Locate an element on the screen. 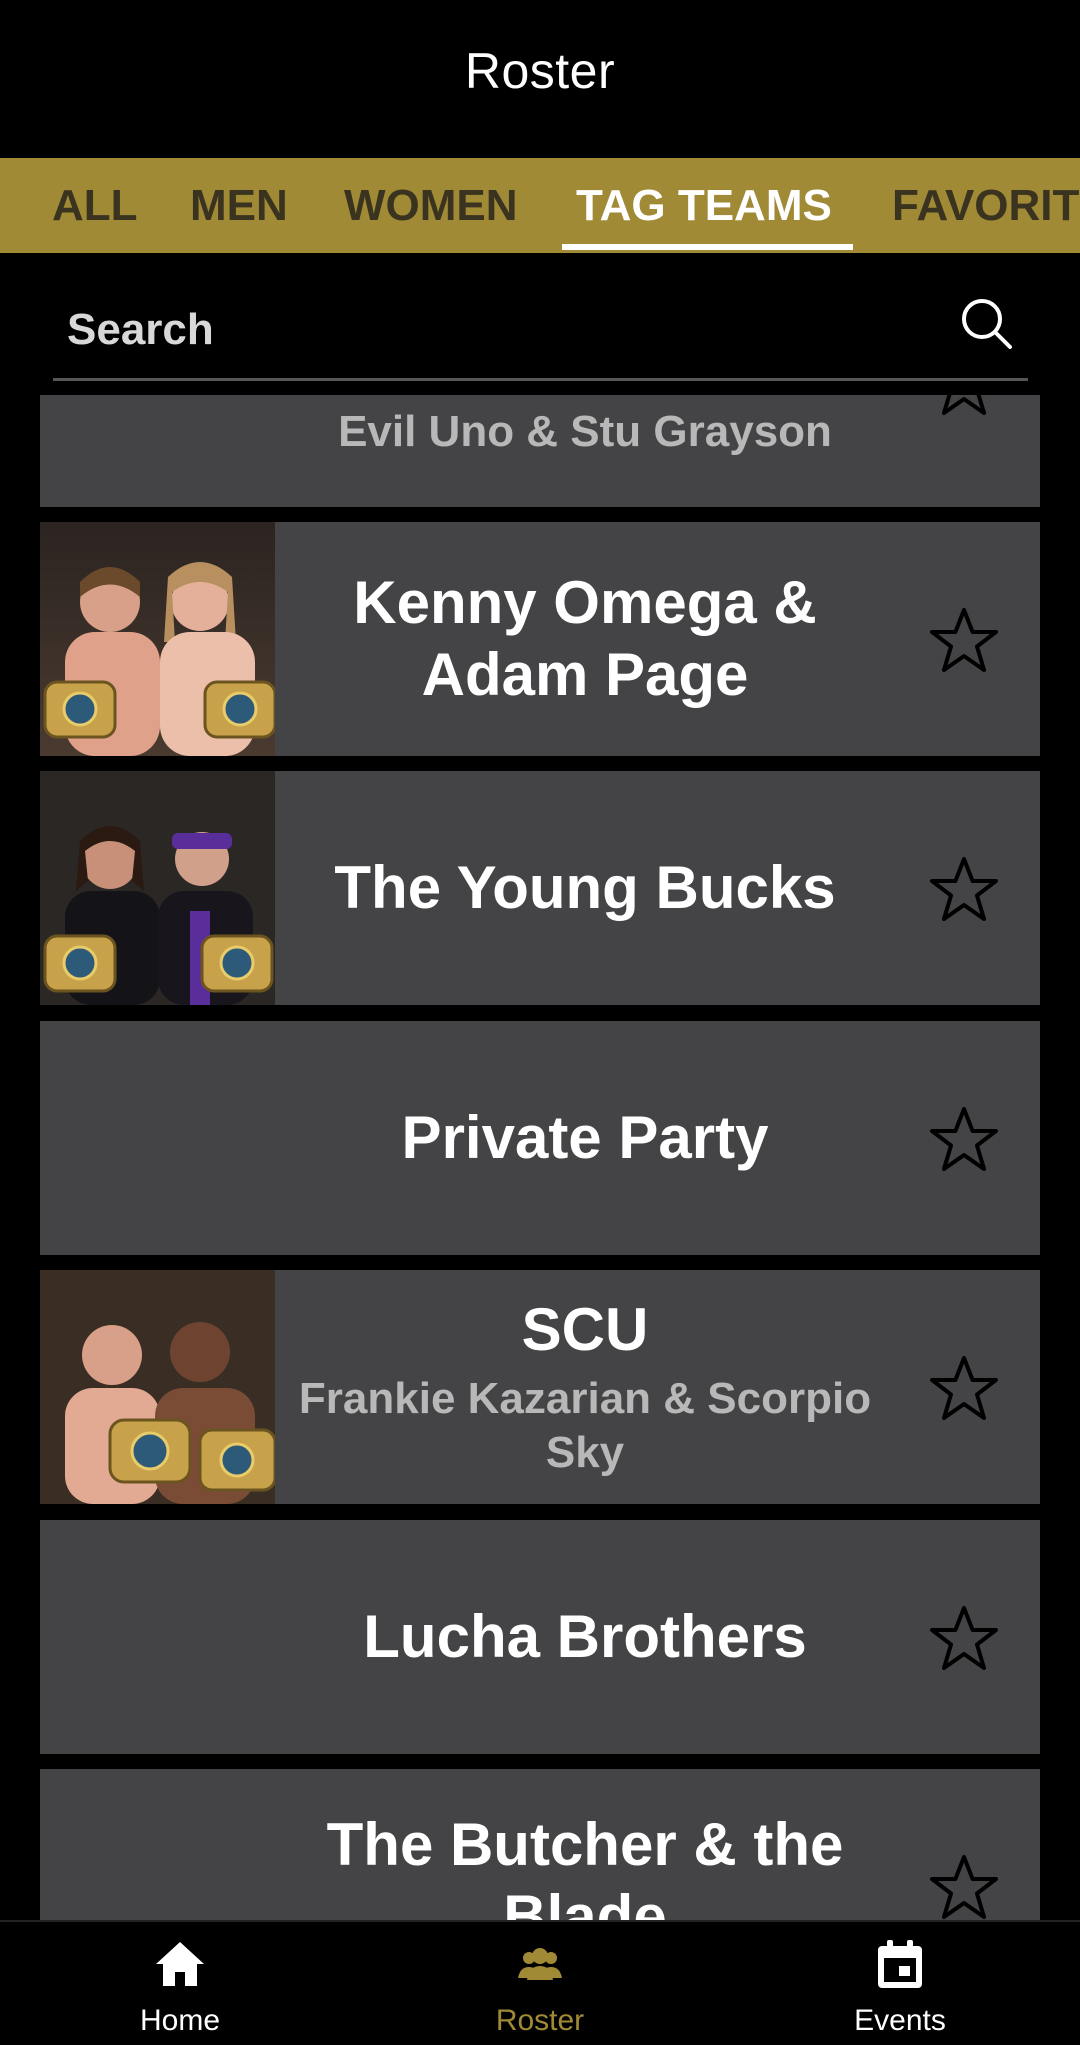 The width and height of the screenshot is (1080, 2045). team-name: The Butcher & the Blade is located at coordinates (585, 1865).